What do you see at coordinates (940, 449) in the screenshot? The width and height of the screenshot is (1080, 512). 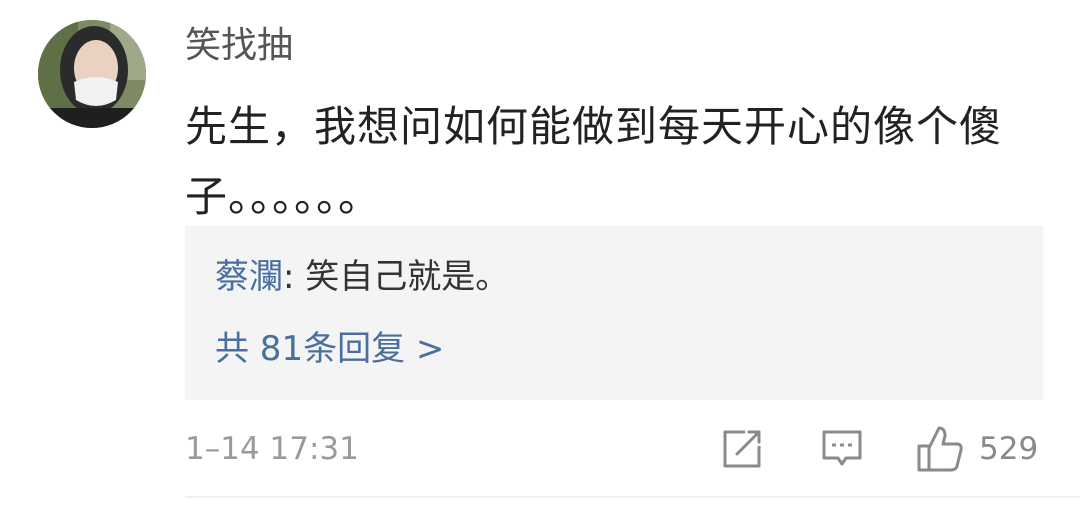 I see `thumbs-up-icon` at bounding box center [940, 449].